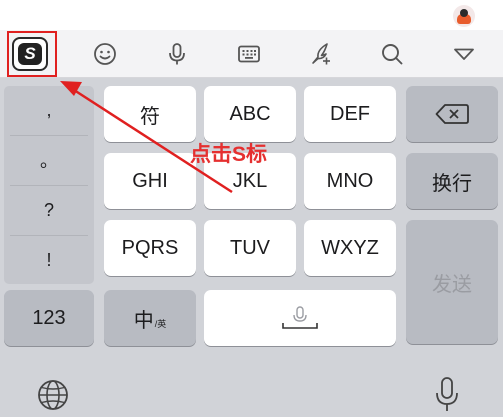 The image size is (503, 417). What do you see at coordinates (177, 54) in the screenshot?
I see `microphone-icon` at bounding box center [177, 54].